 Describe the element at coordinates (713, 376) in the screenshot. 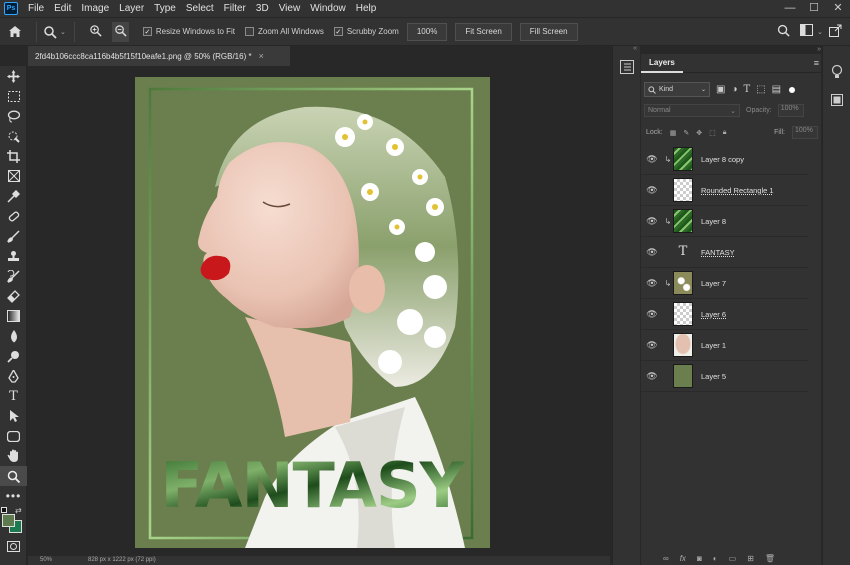

I see `layer-name: Layer 5` at that location.